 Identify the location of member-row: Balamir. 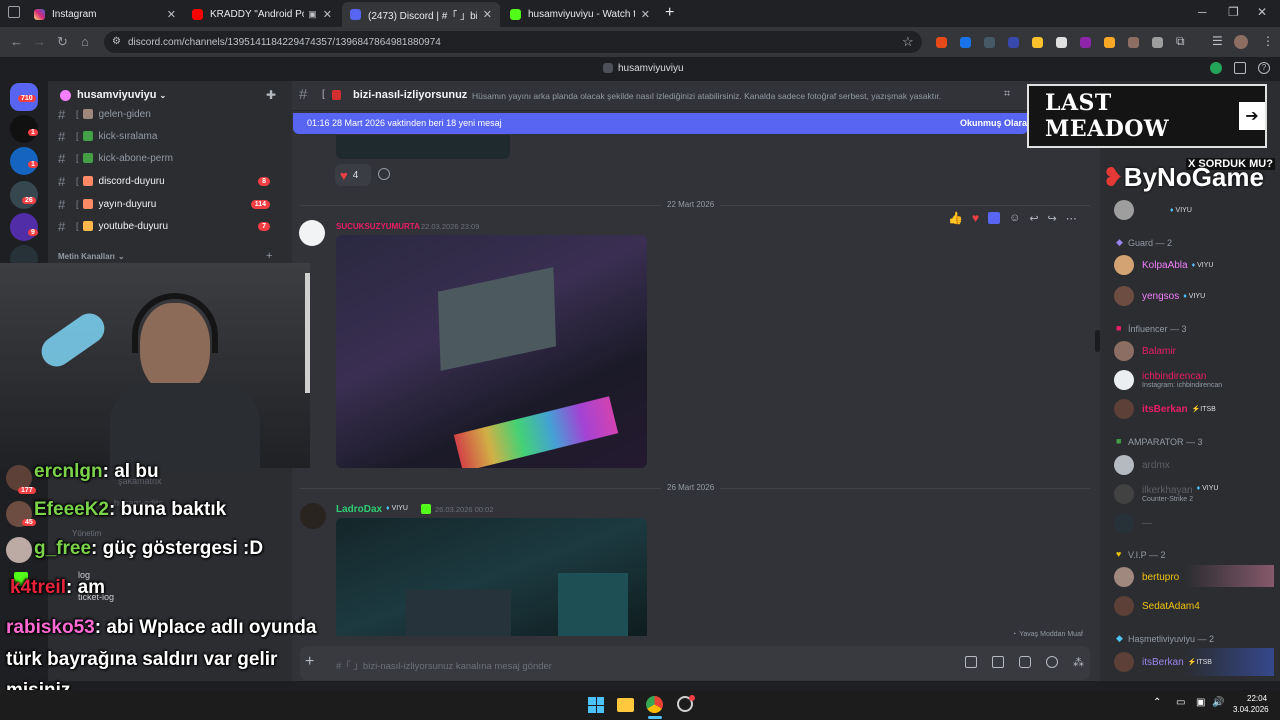
(1145, 351).